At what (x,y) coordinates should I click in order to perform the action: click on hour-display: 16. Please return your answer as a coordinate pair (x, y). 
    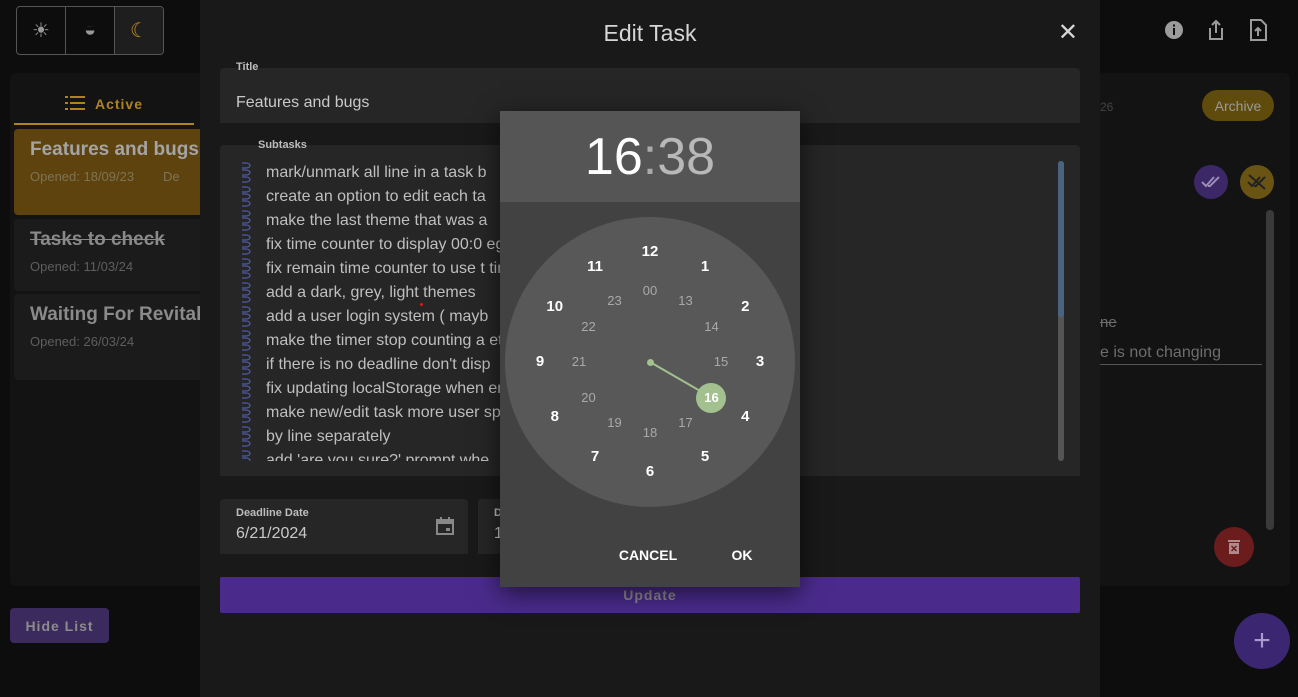
    Looking at the image, I should click on (614, 157).